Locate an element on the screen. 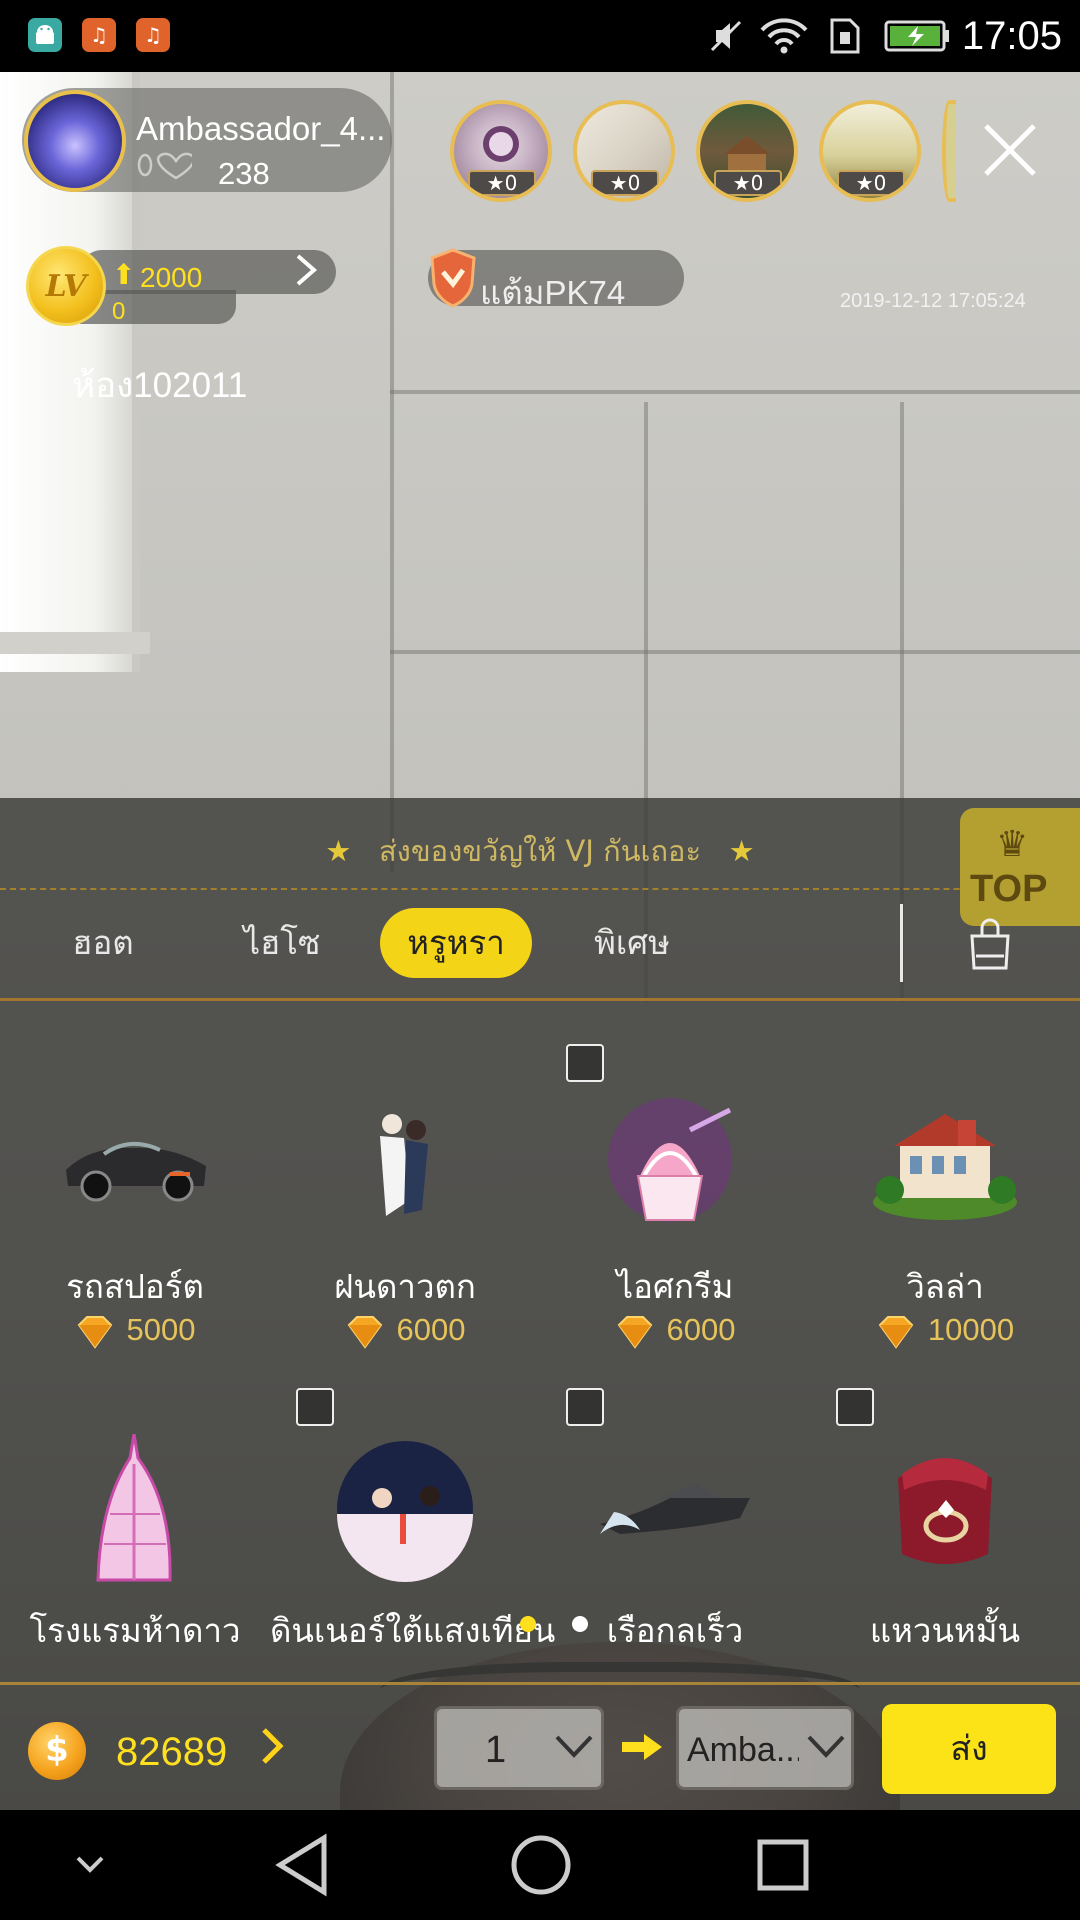  home-icon is located at coordinates (541, 1865).